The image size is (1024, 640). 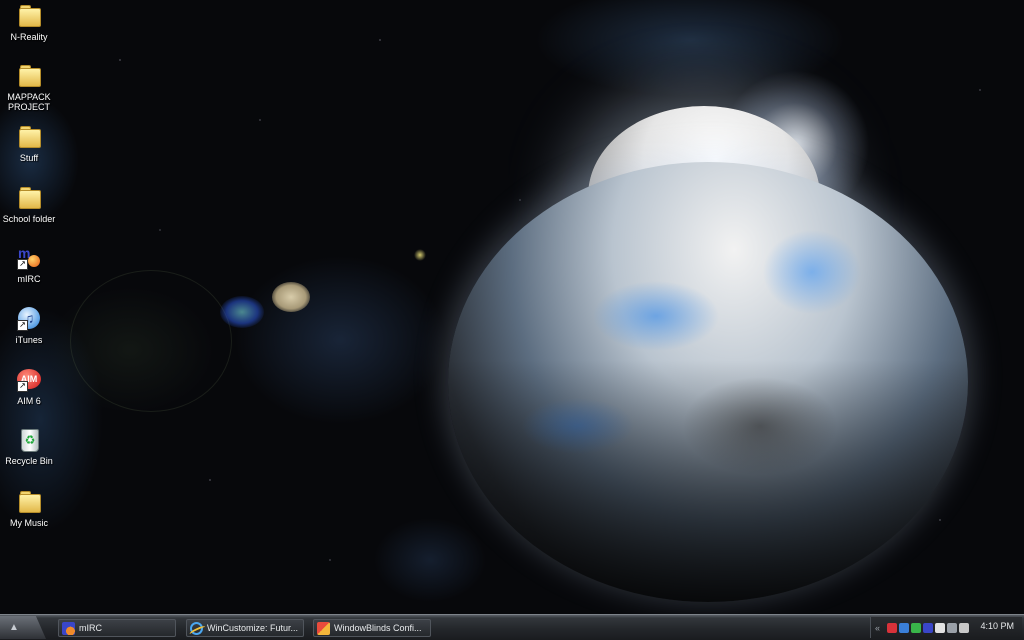 I want to click on desktop-icon-aim-6: AIM ↗ AIM 6, so click(x=29, y=387).